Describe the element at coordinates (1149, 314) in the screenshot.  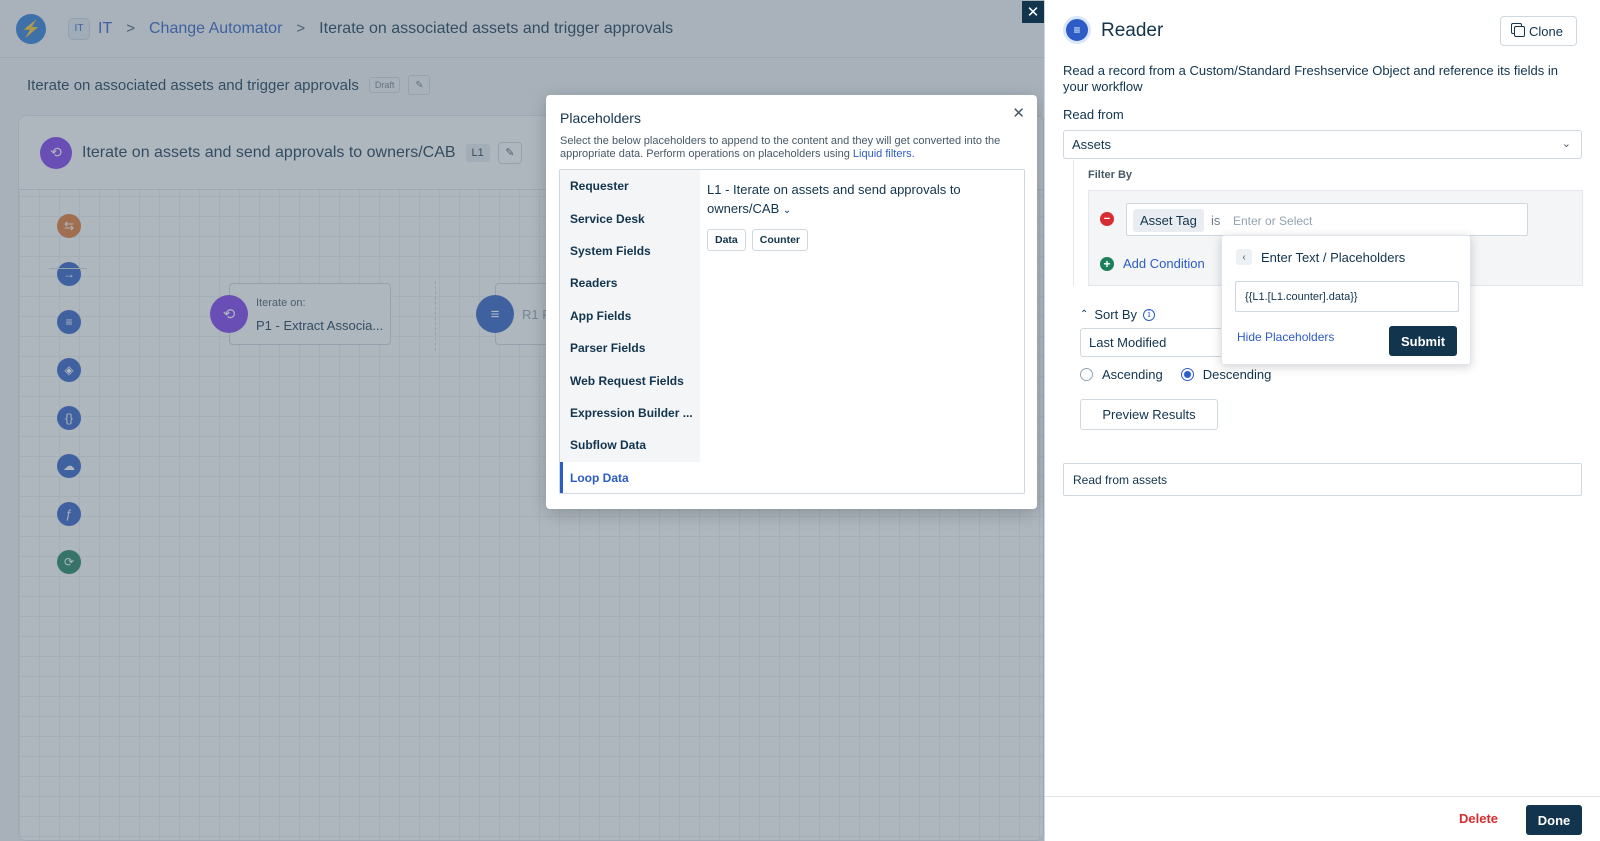
I see `info-icon: i` at that location.